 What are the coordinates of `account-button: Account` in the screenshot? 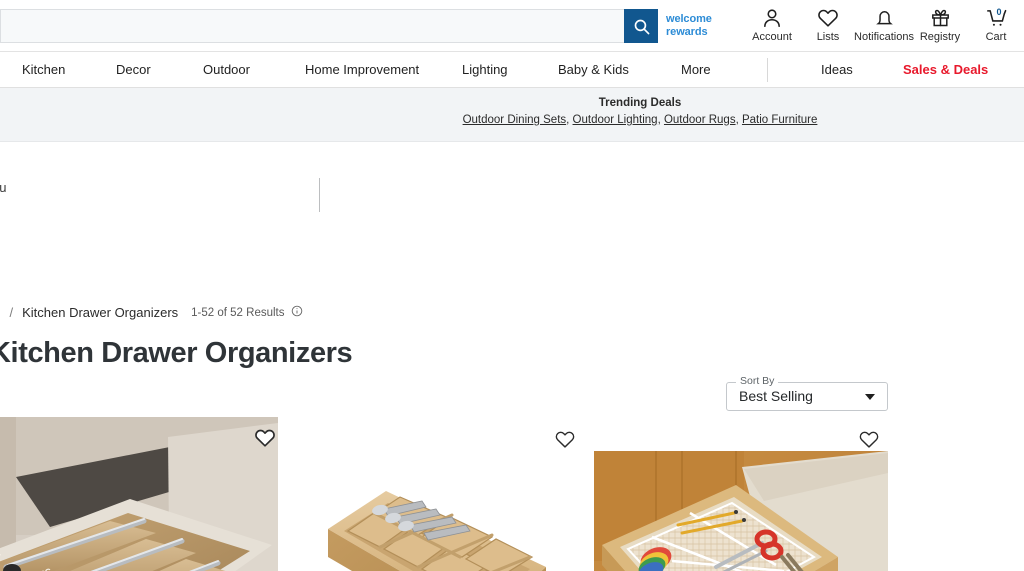 It's located at (772, 24).